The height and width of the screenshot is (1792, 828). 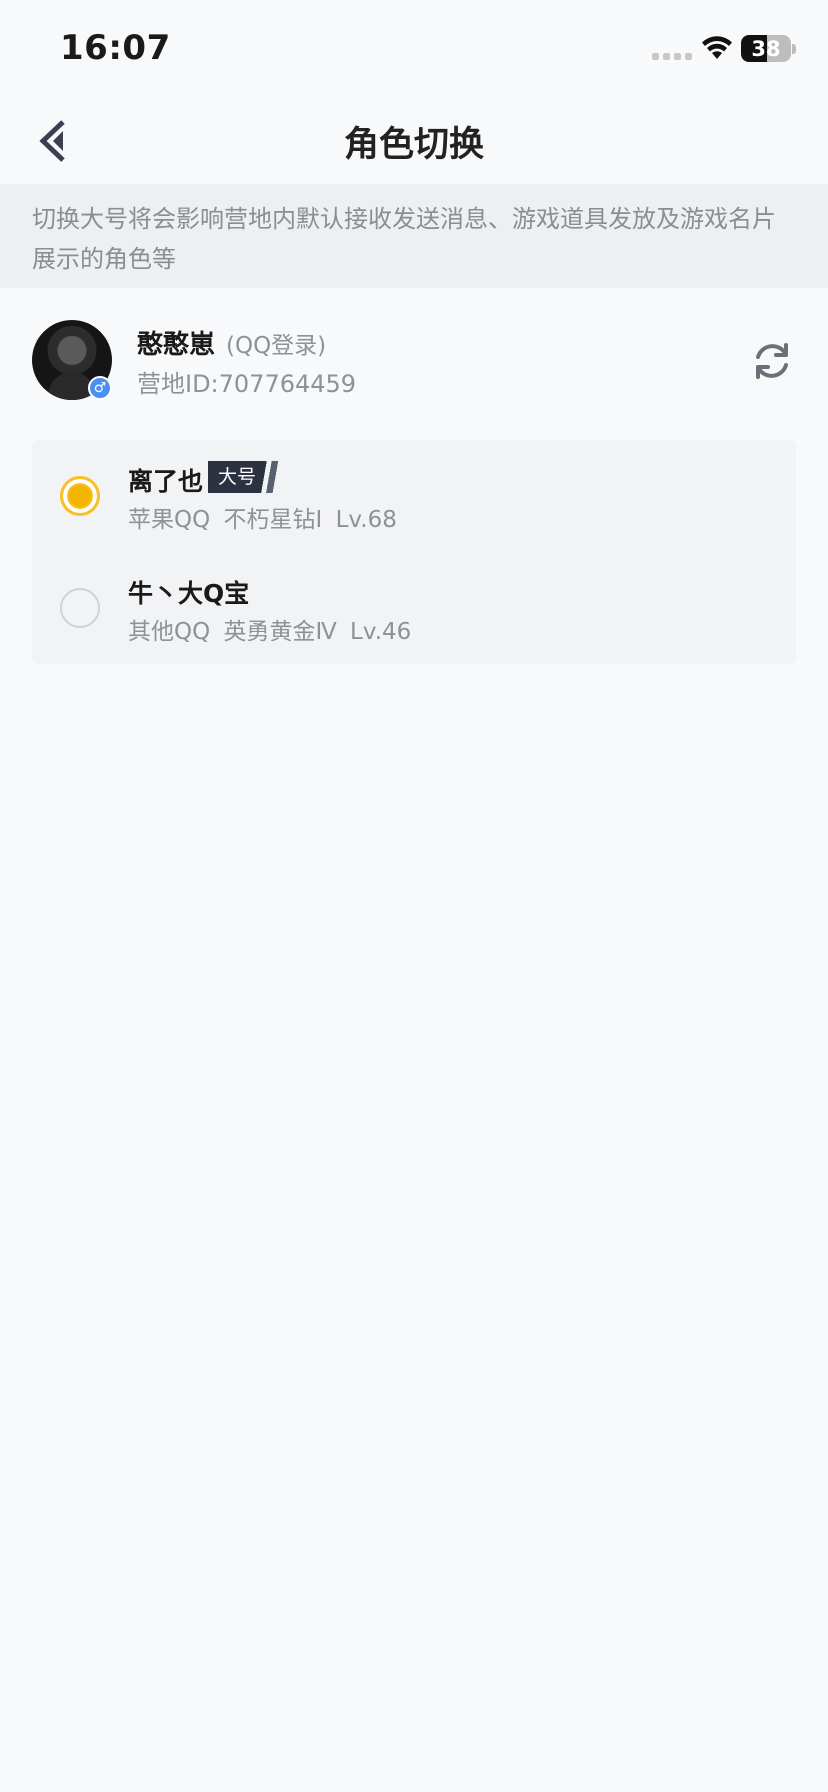 What do you see at coordinates (80, 496) in the screenshot?
I see `radio-selected-icon` at bounding box center [80, 496].